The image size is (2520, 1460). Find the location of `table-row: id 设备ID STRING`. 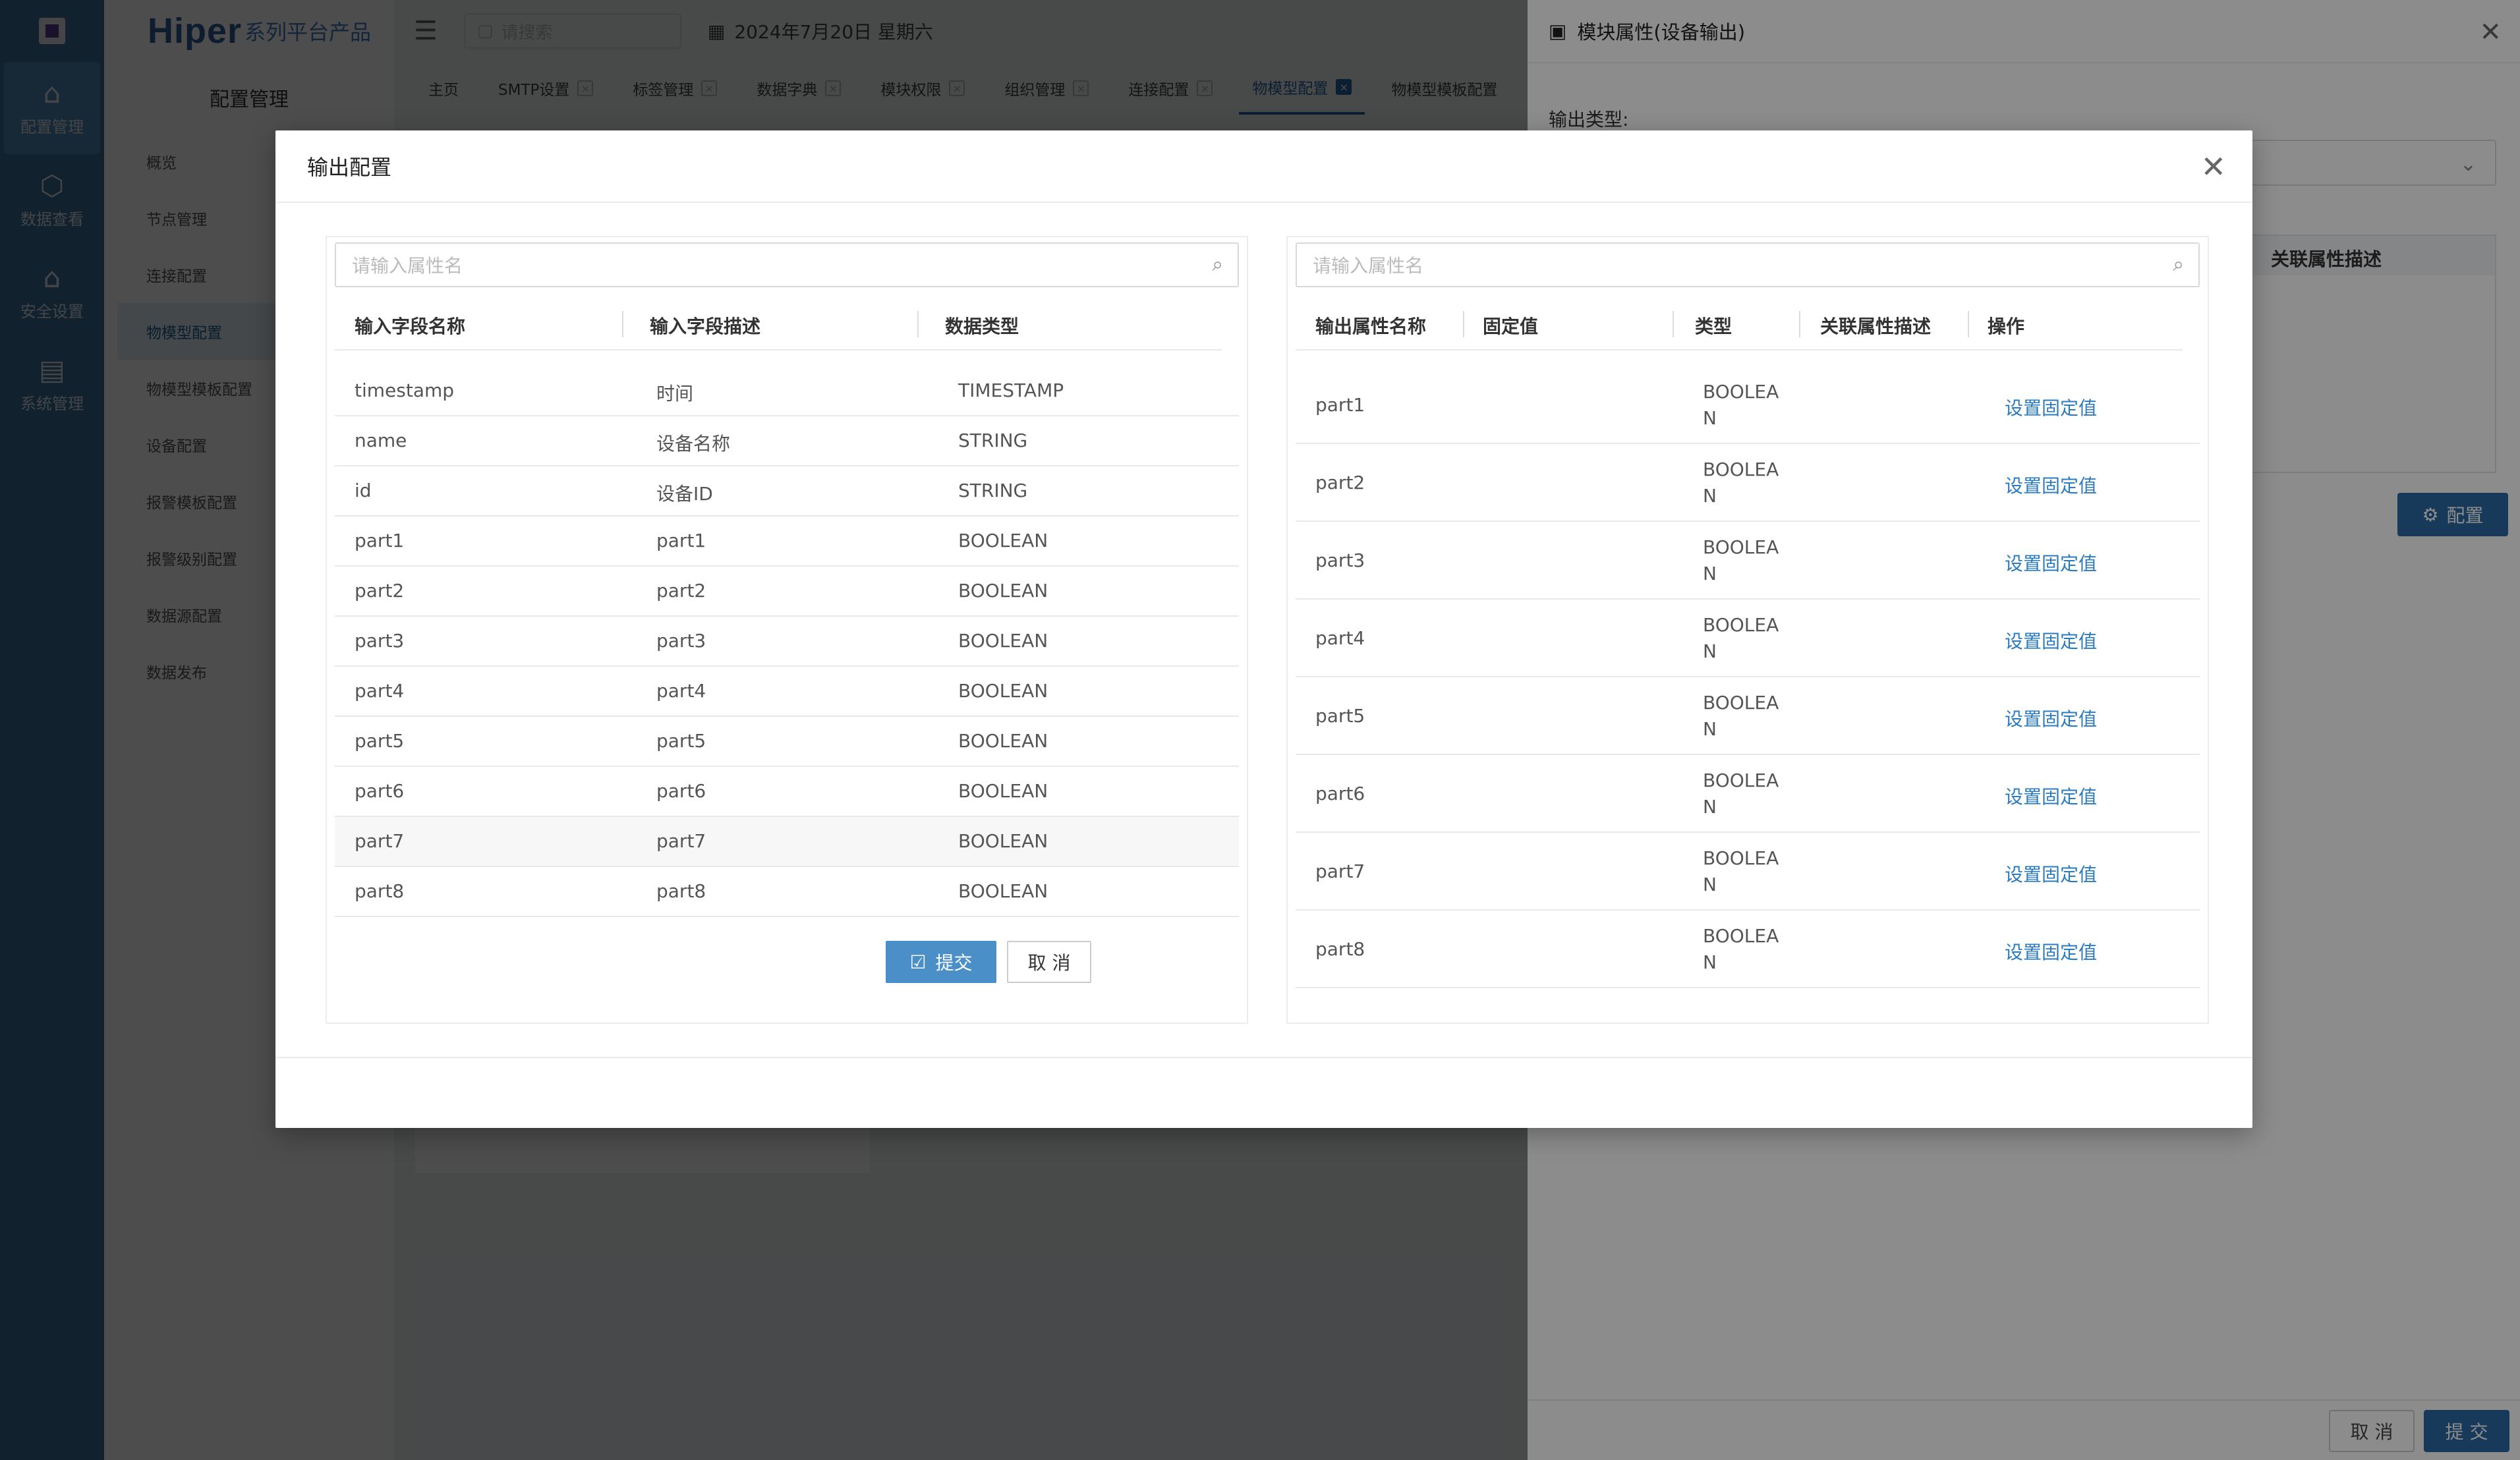

table-row: id 设备ID STRING is located at coordinates (787, 491).